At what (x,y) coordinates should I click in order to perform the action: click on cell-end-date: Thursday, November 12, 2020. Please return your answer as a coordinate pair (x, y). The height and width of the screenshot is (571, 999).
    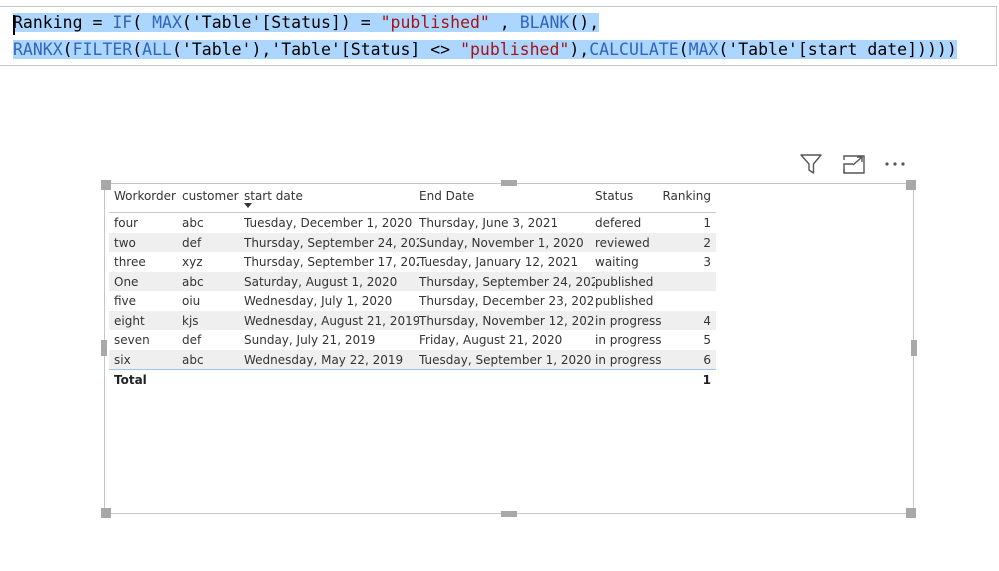
    Looking at the image, I should click on (507, 320).